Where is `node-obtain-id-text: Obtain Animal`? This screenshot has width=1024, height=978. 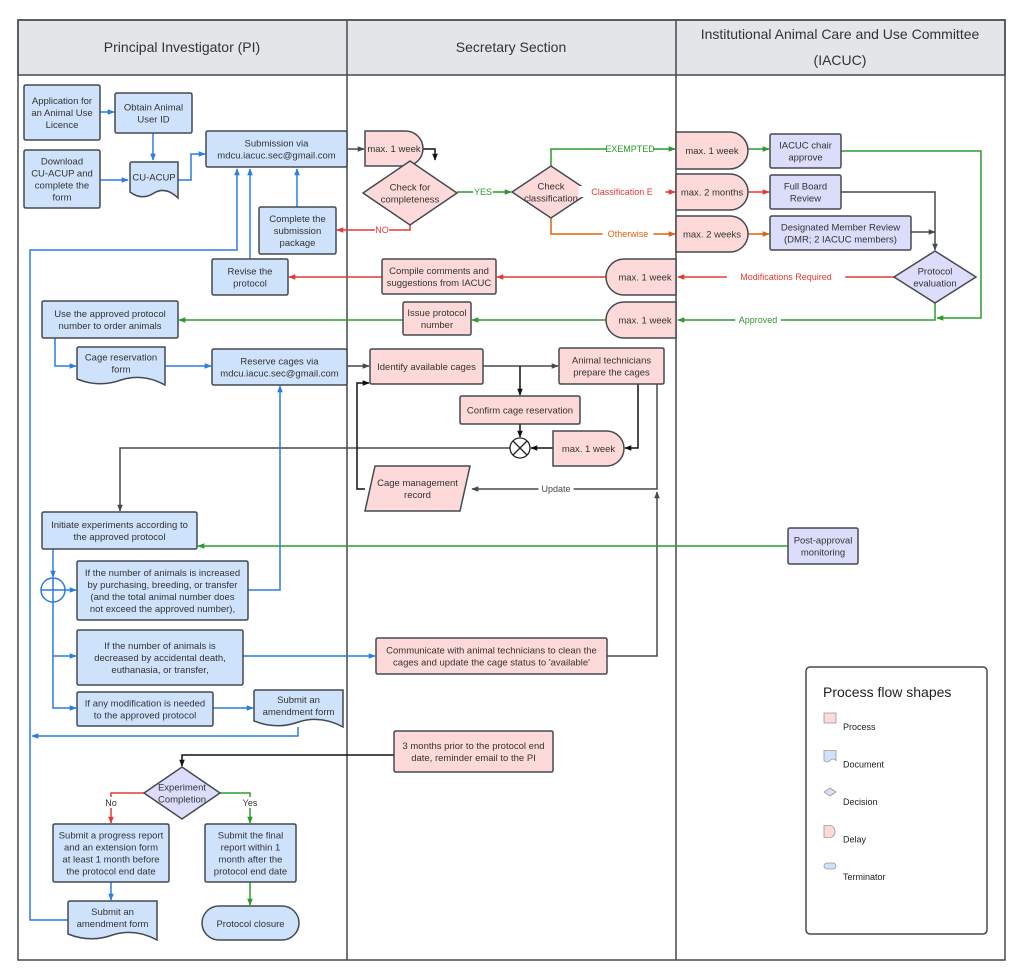 node-obtain-id-text: Obtain Animal is located at coordinates (153, 107).